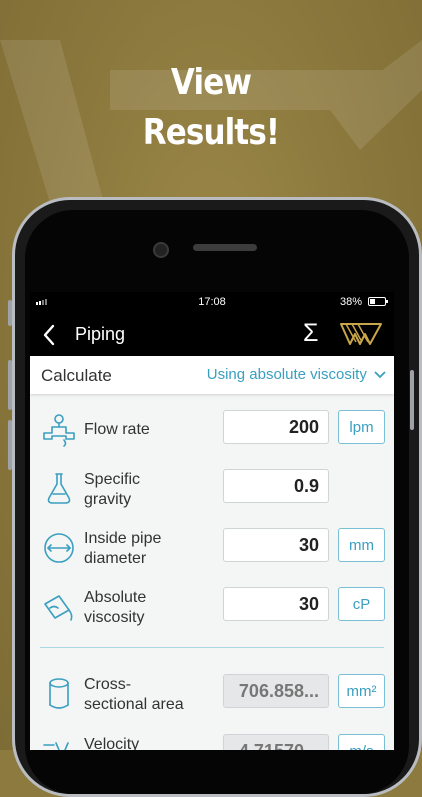 This screenshot has width=422, height=797. What do you see at coordinates (161, 250) in the screenshot?
I see `front-camera` at bounding box center [161, 250].